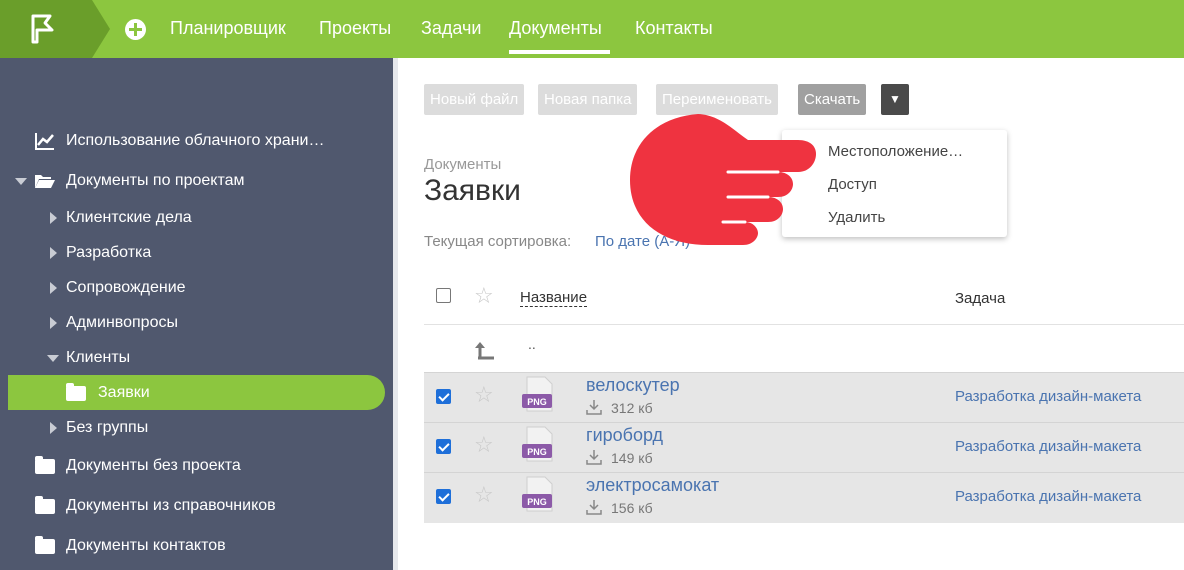 The image size is (1184, 570). What do you see at coordinates (633, 385) in the screenshot?
I see `file-name-link: велоскутер` at bounding box center [633, 385].